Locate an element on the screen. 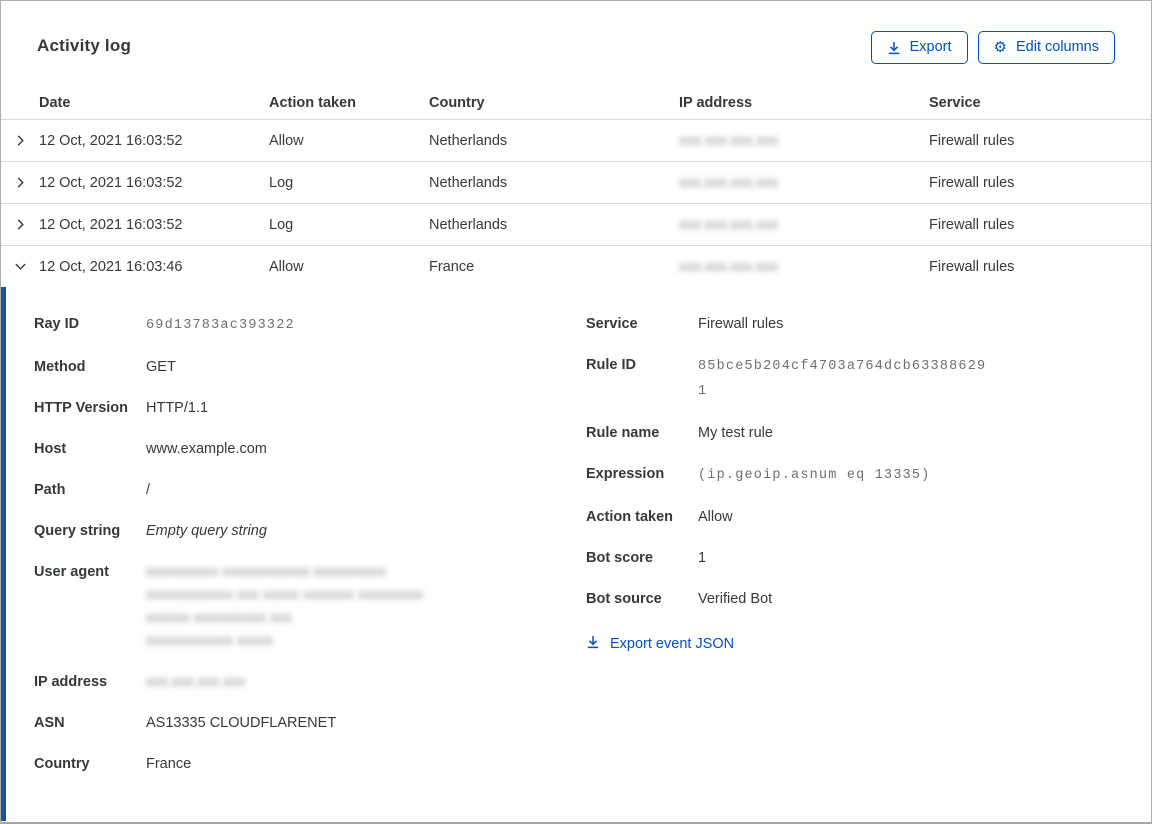 This screenshot has height=824, width=1152. column-header-date: Date is located at coordinates (55, 102).